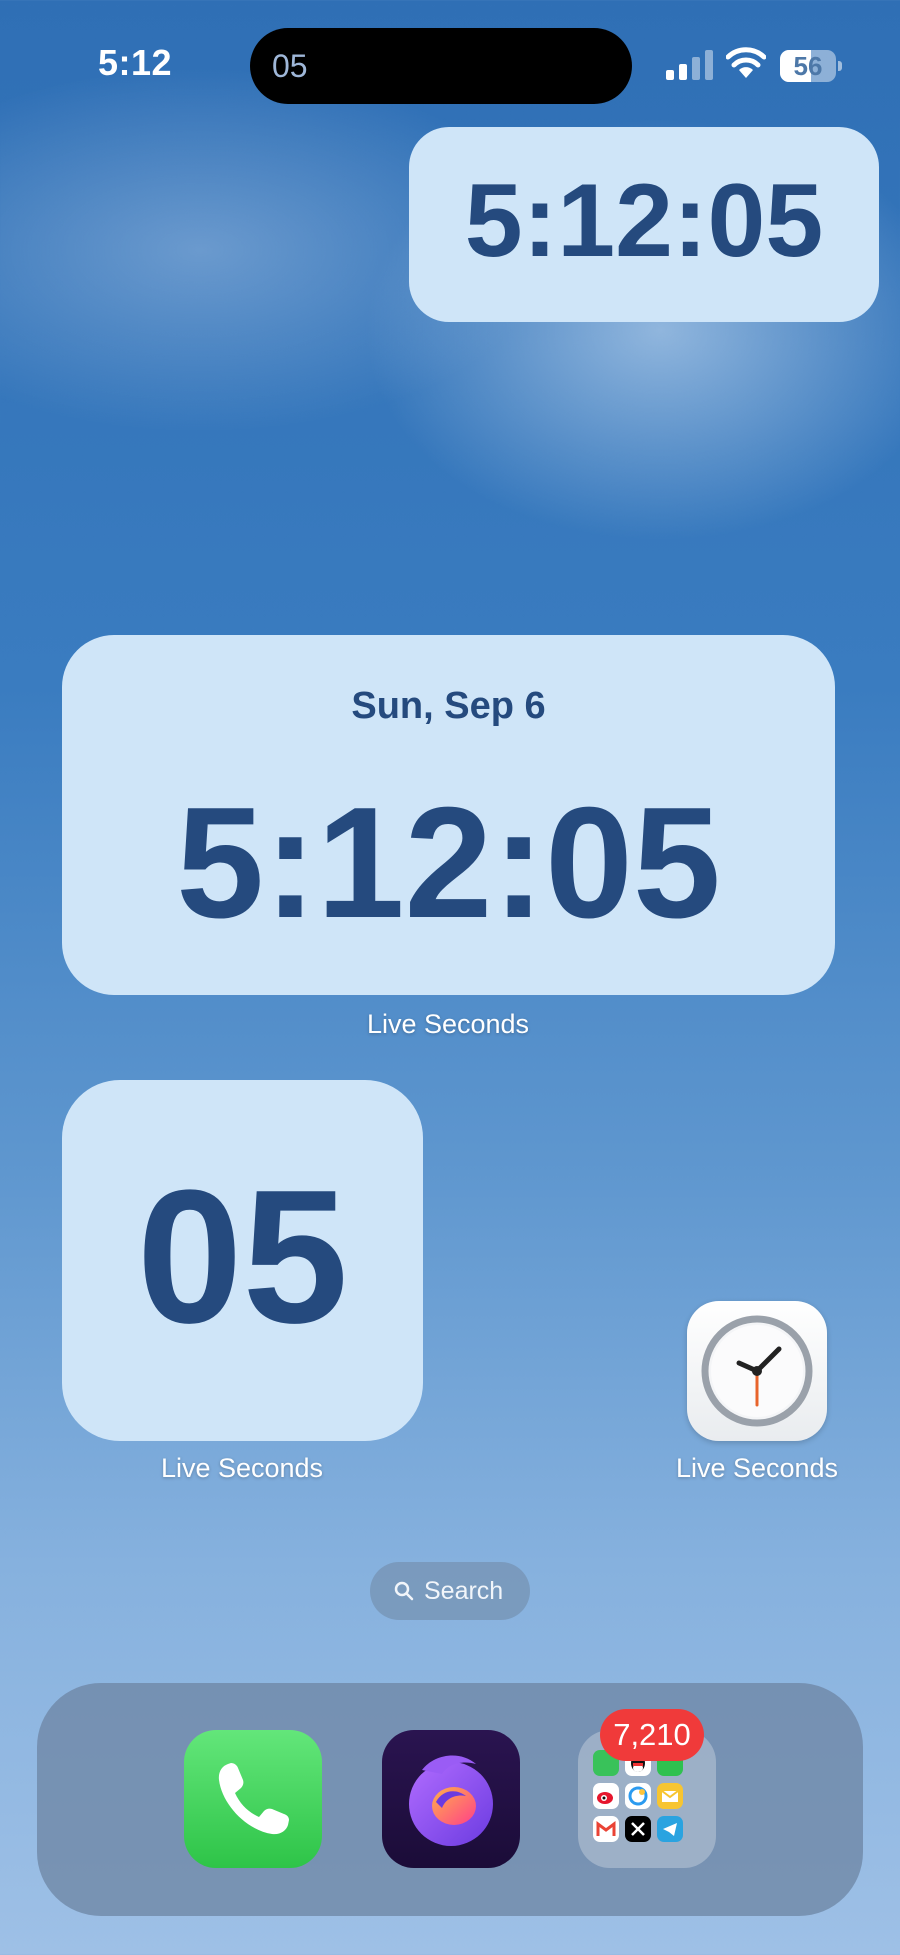  Describe the element at coordinates (606, 1796) in the screenshot. I see `weibo-icon` at that location.